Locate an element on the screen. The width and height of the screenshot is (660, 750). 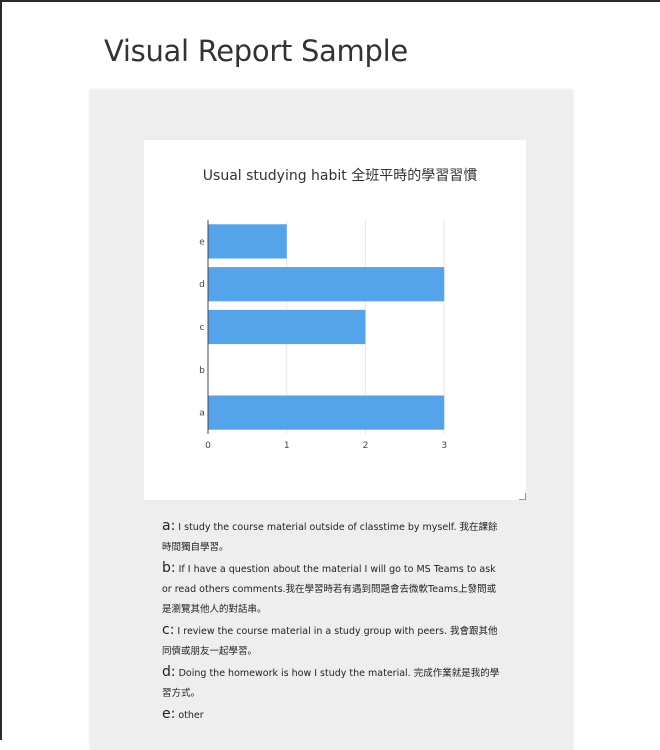
y-tick-label: e is located at coordinates (202, 242).